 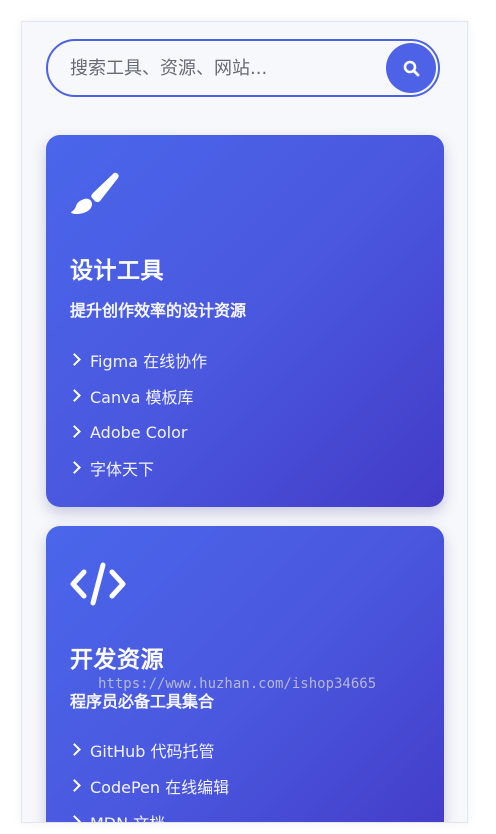 I want to click on link-label: GitHub 代码托管, so click(x=152, y=751).